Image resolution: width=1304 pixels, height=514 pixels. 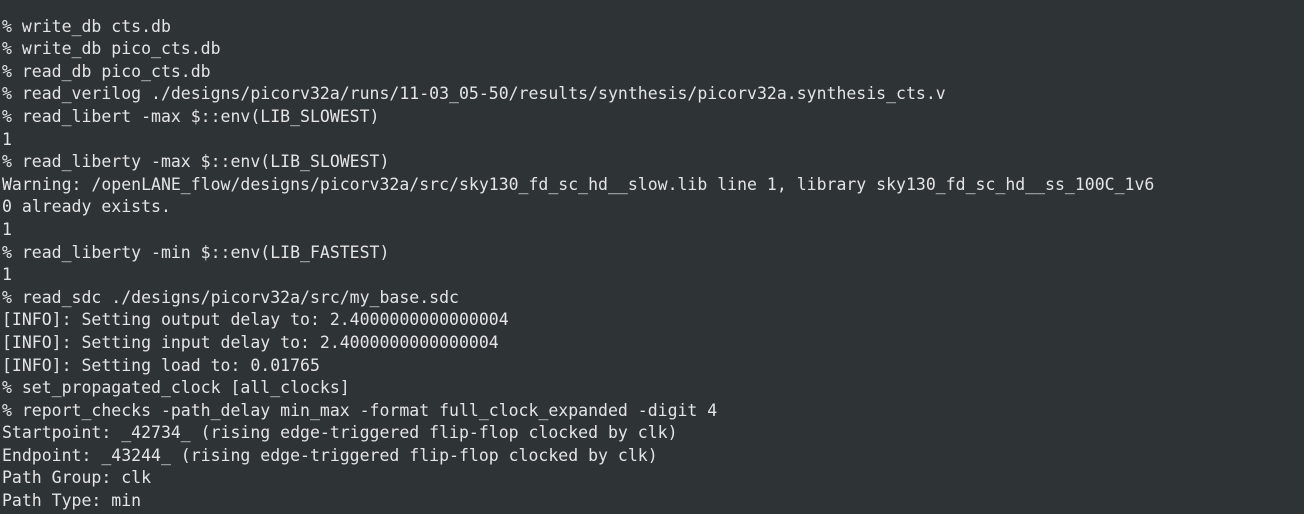 I want to click on terminal-line: % set_propagated_clock [all_clocks], so click(x=176, y=388).